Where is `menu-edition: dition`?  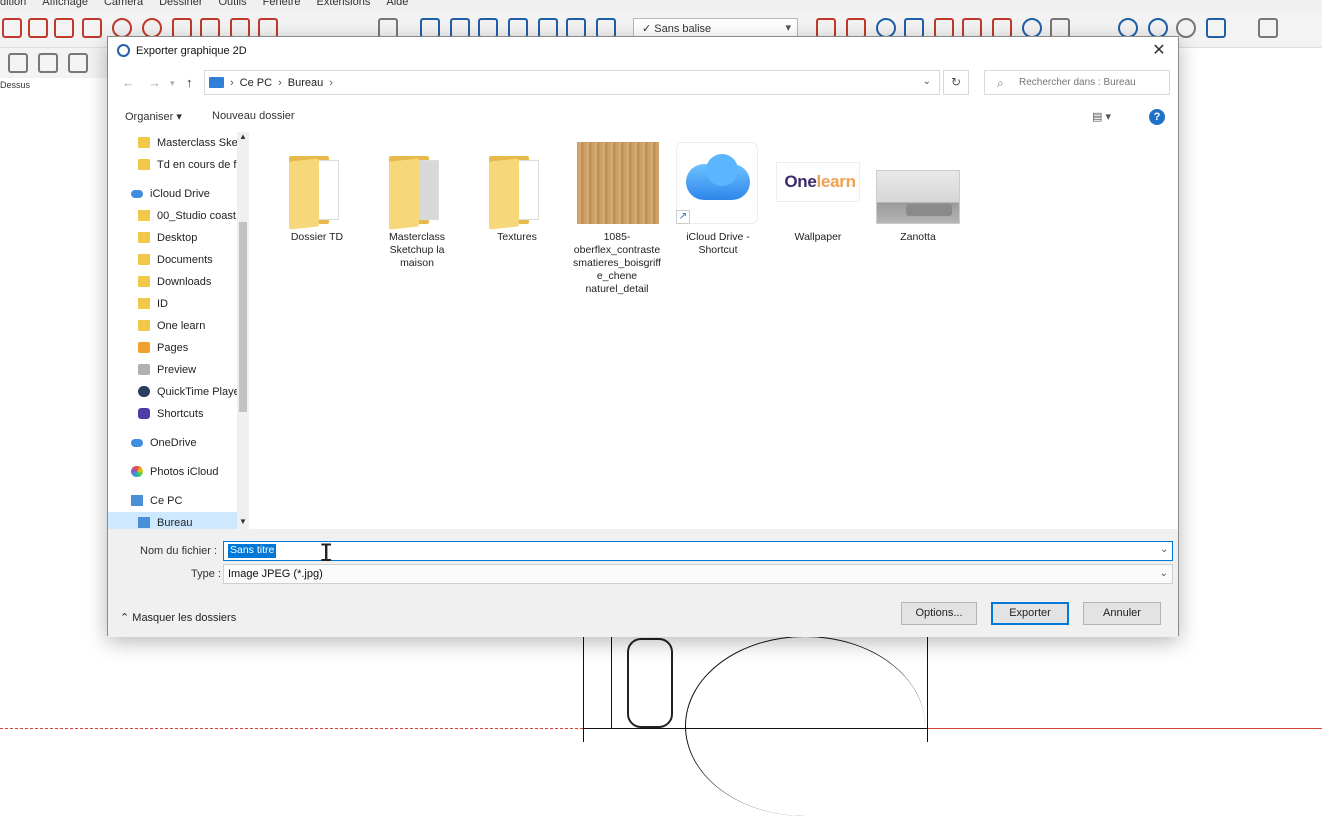
menu-edition: dition is located at coordinates (13, 5).